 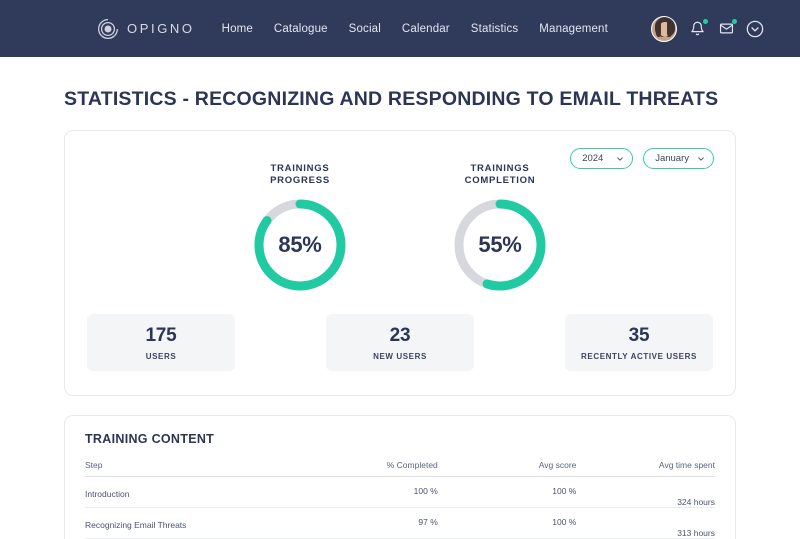 I want to click on chevron-down-circle-icon, so click(x=755, y=28).